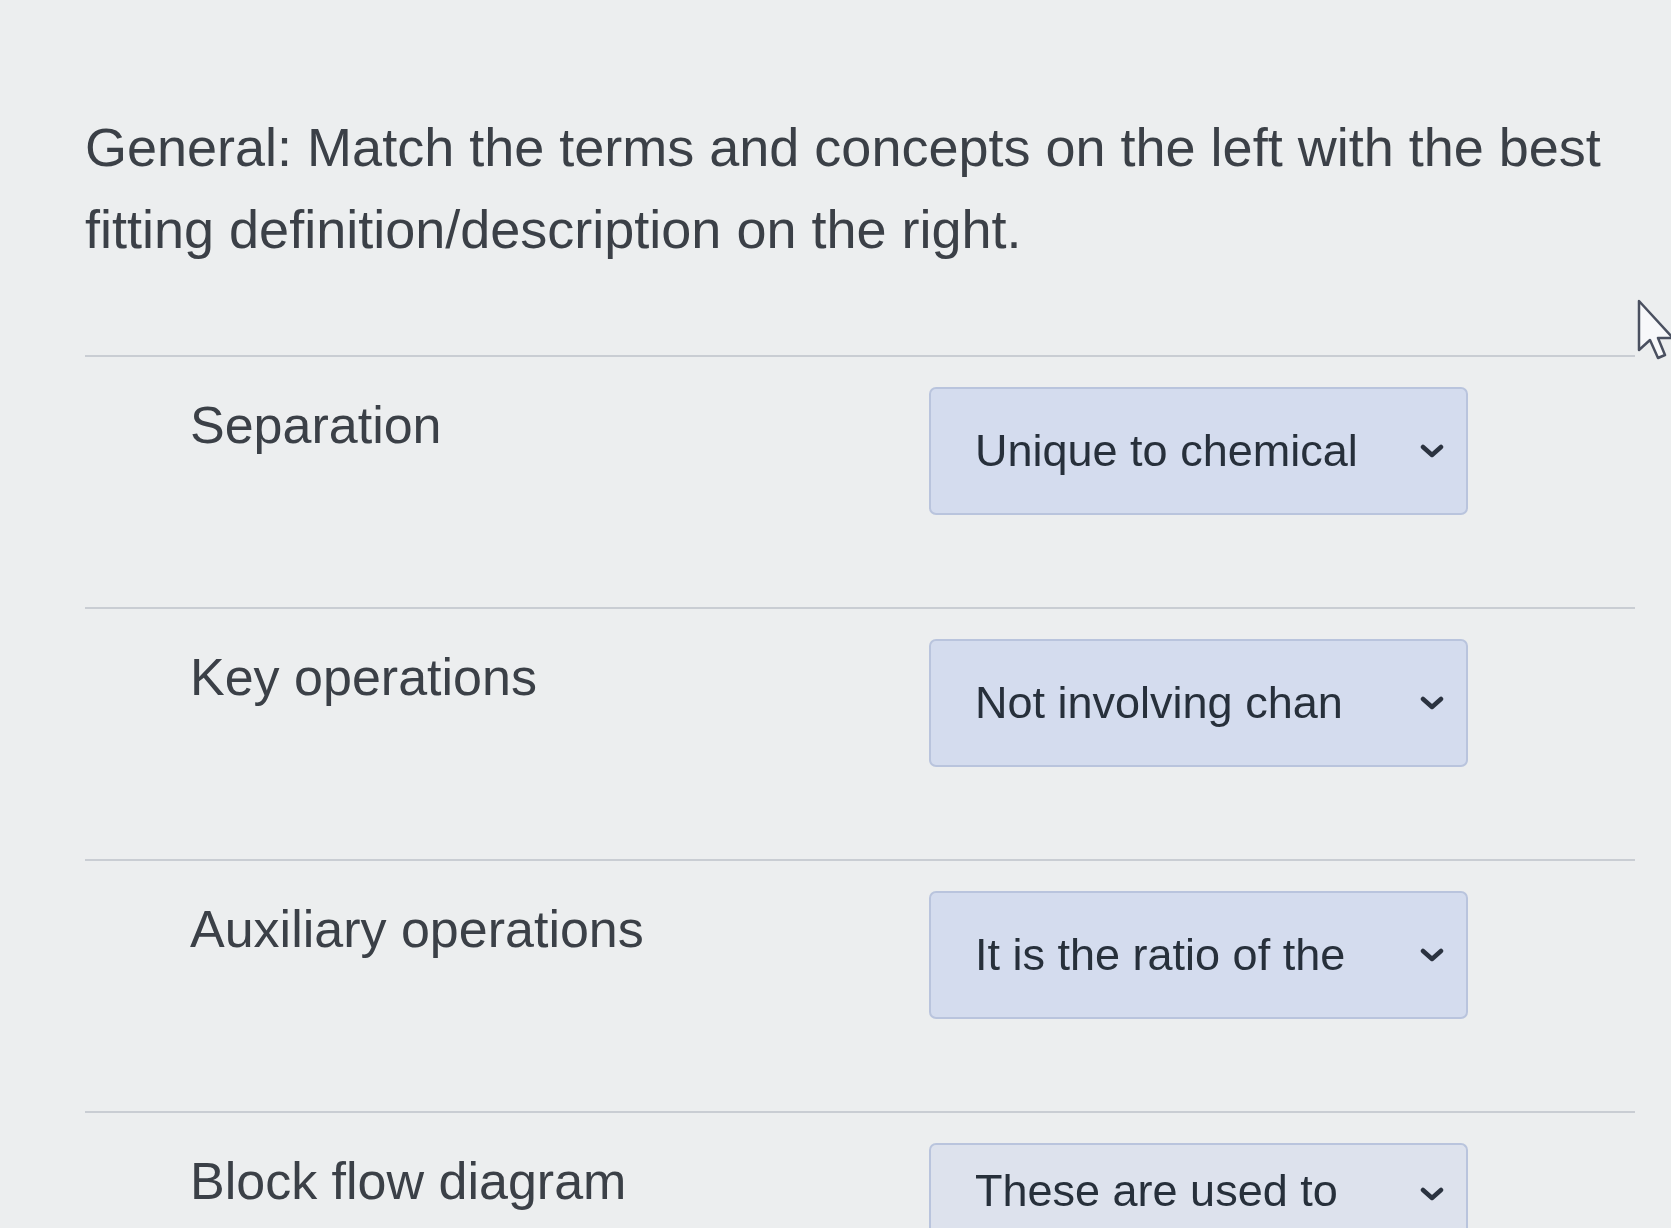 The image size is (1671, 1228). I want to click on term-label: Key operations, so click(363, 677).